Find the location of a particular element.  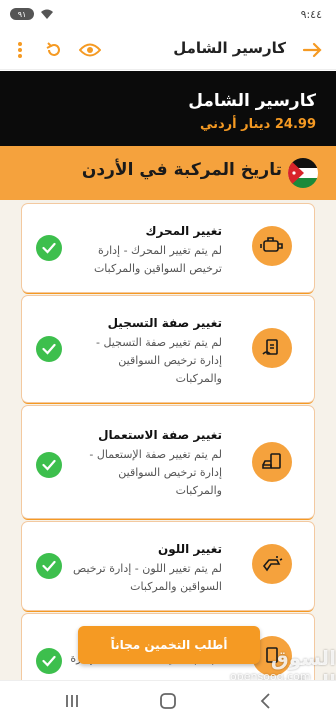

refresh-icon is located at coordinates (54, 50).